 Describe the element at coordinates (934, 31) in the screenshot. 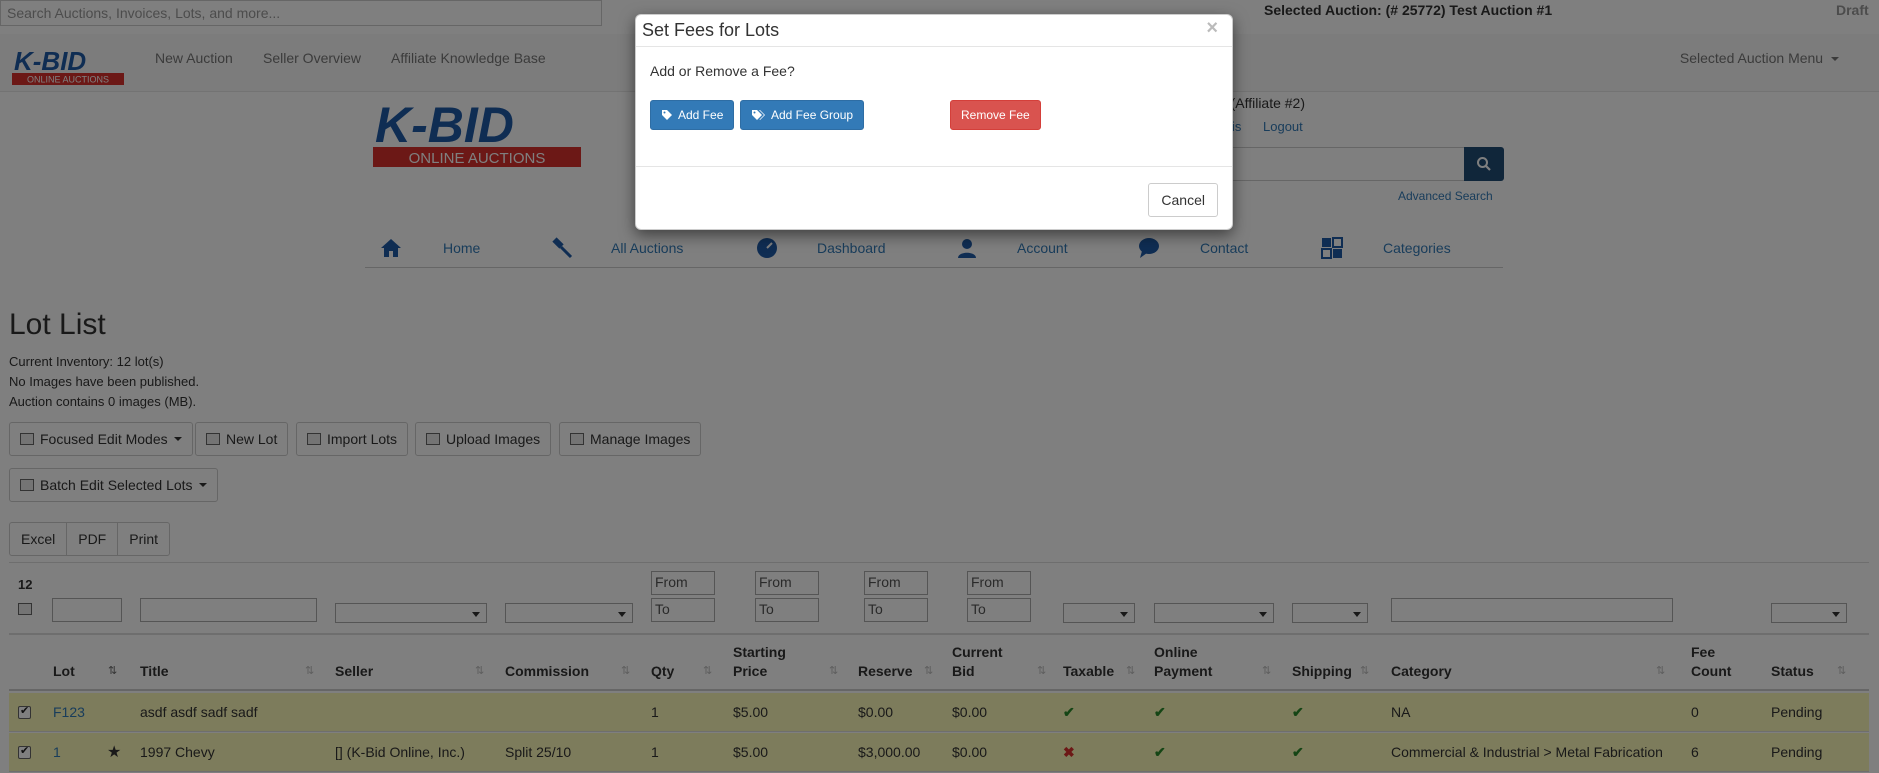

I see `modal-header: Set Fees for Lots ×` at that location.